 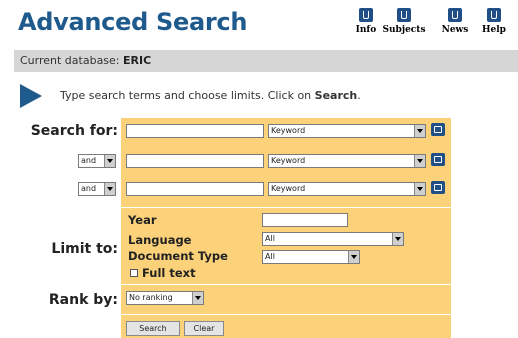 What do you see at coordinates (169, 273) in the screenshot?
I see `full-text-label: Full text` at bounding box center [169, 273].